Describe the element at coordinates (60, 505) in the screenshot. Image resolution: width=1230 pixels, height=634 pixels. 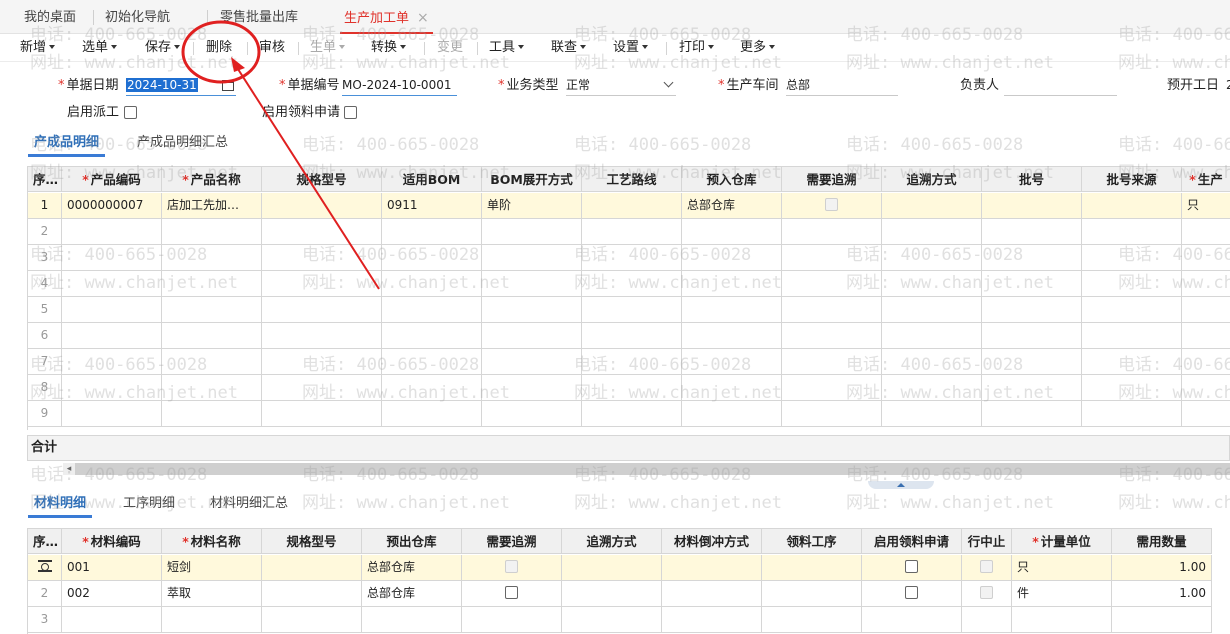
I see `tab-material-detail: 材料明细` at that location.